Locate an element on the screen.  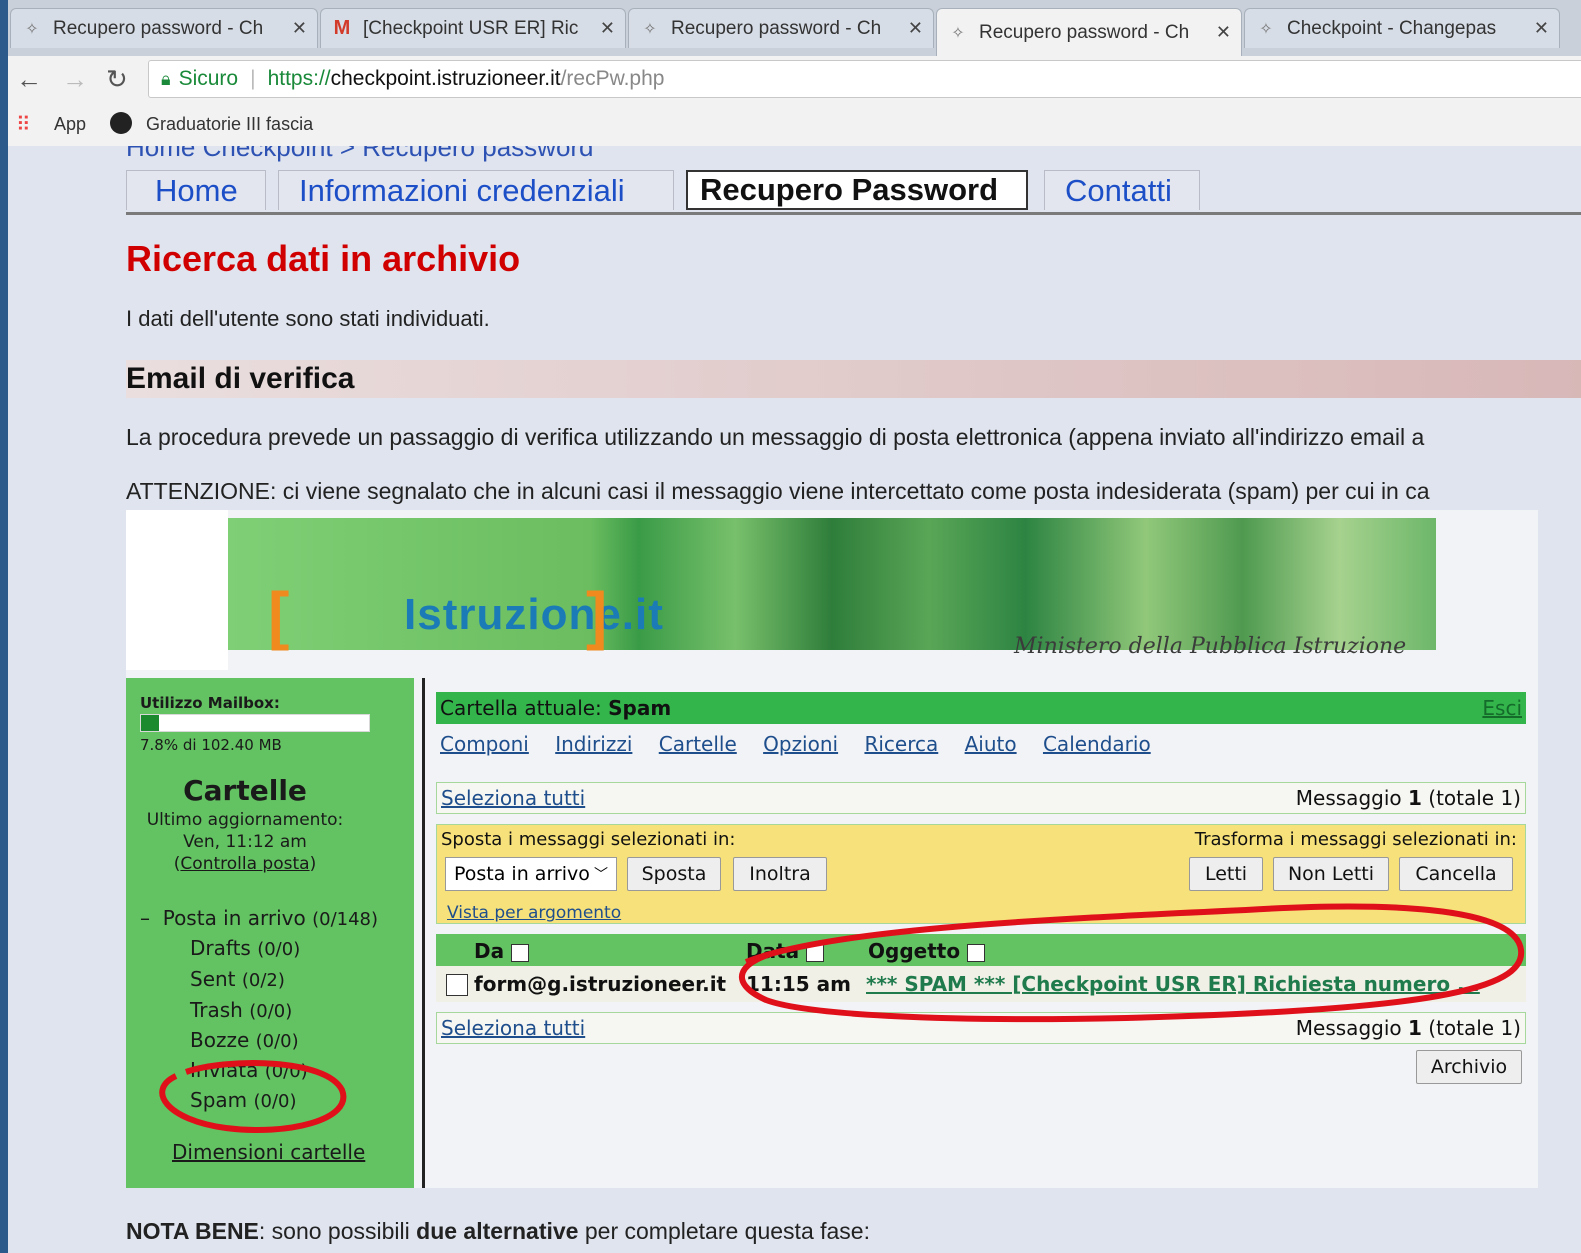
usage-label: Utilizzo Mailbox: is located at coordinates (210, 703).